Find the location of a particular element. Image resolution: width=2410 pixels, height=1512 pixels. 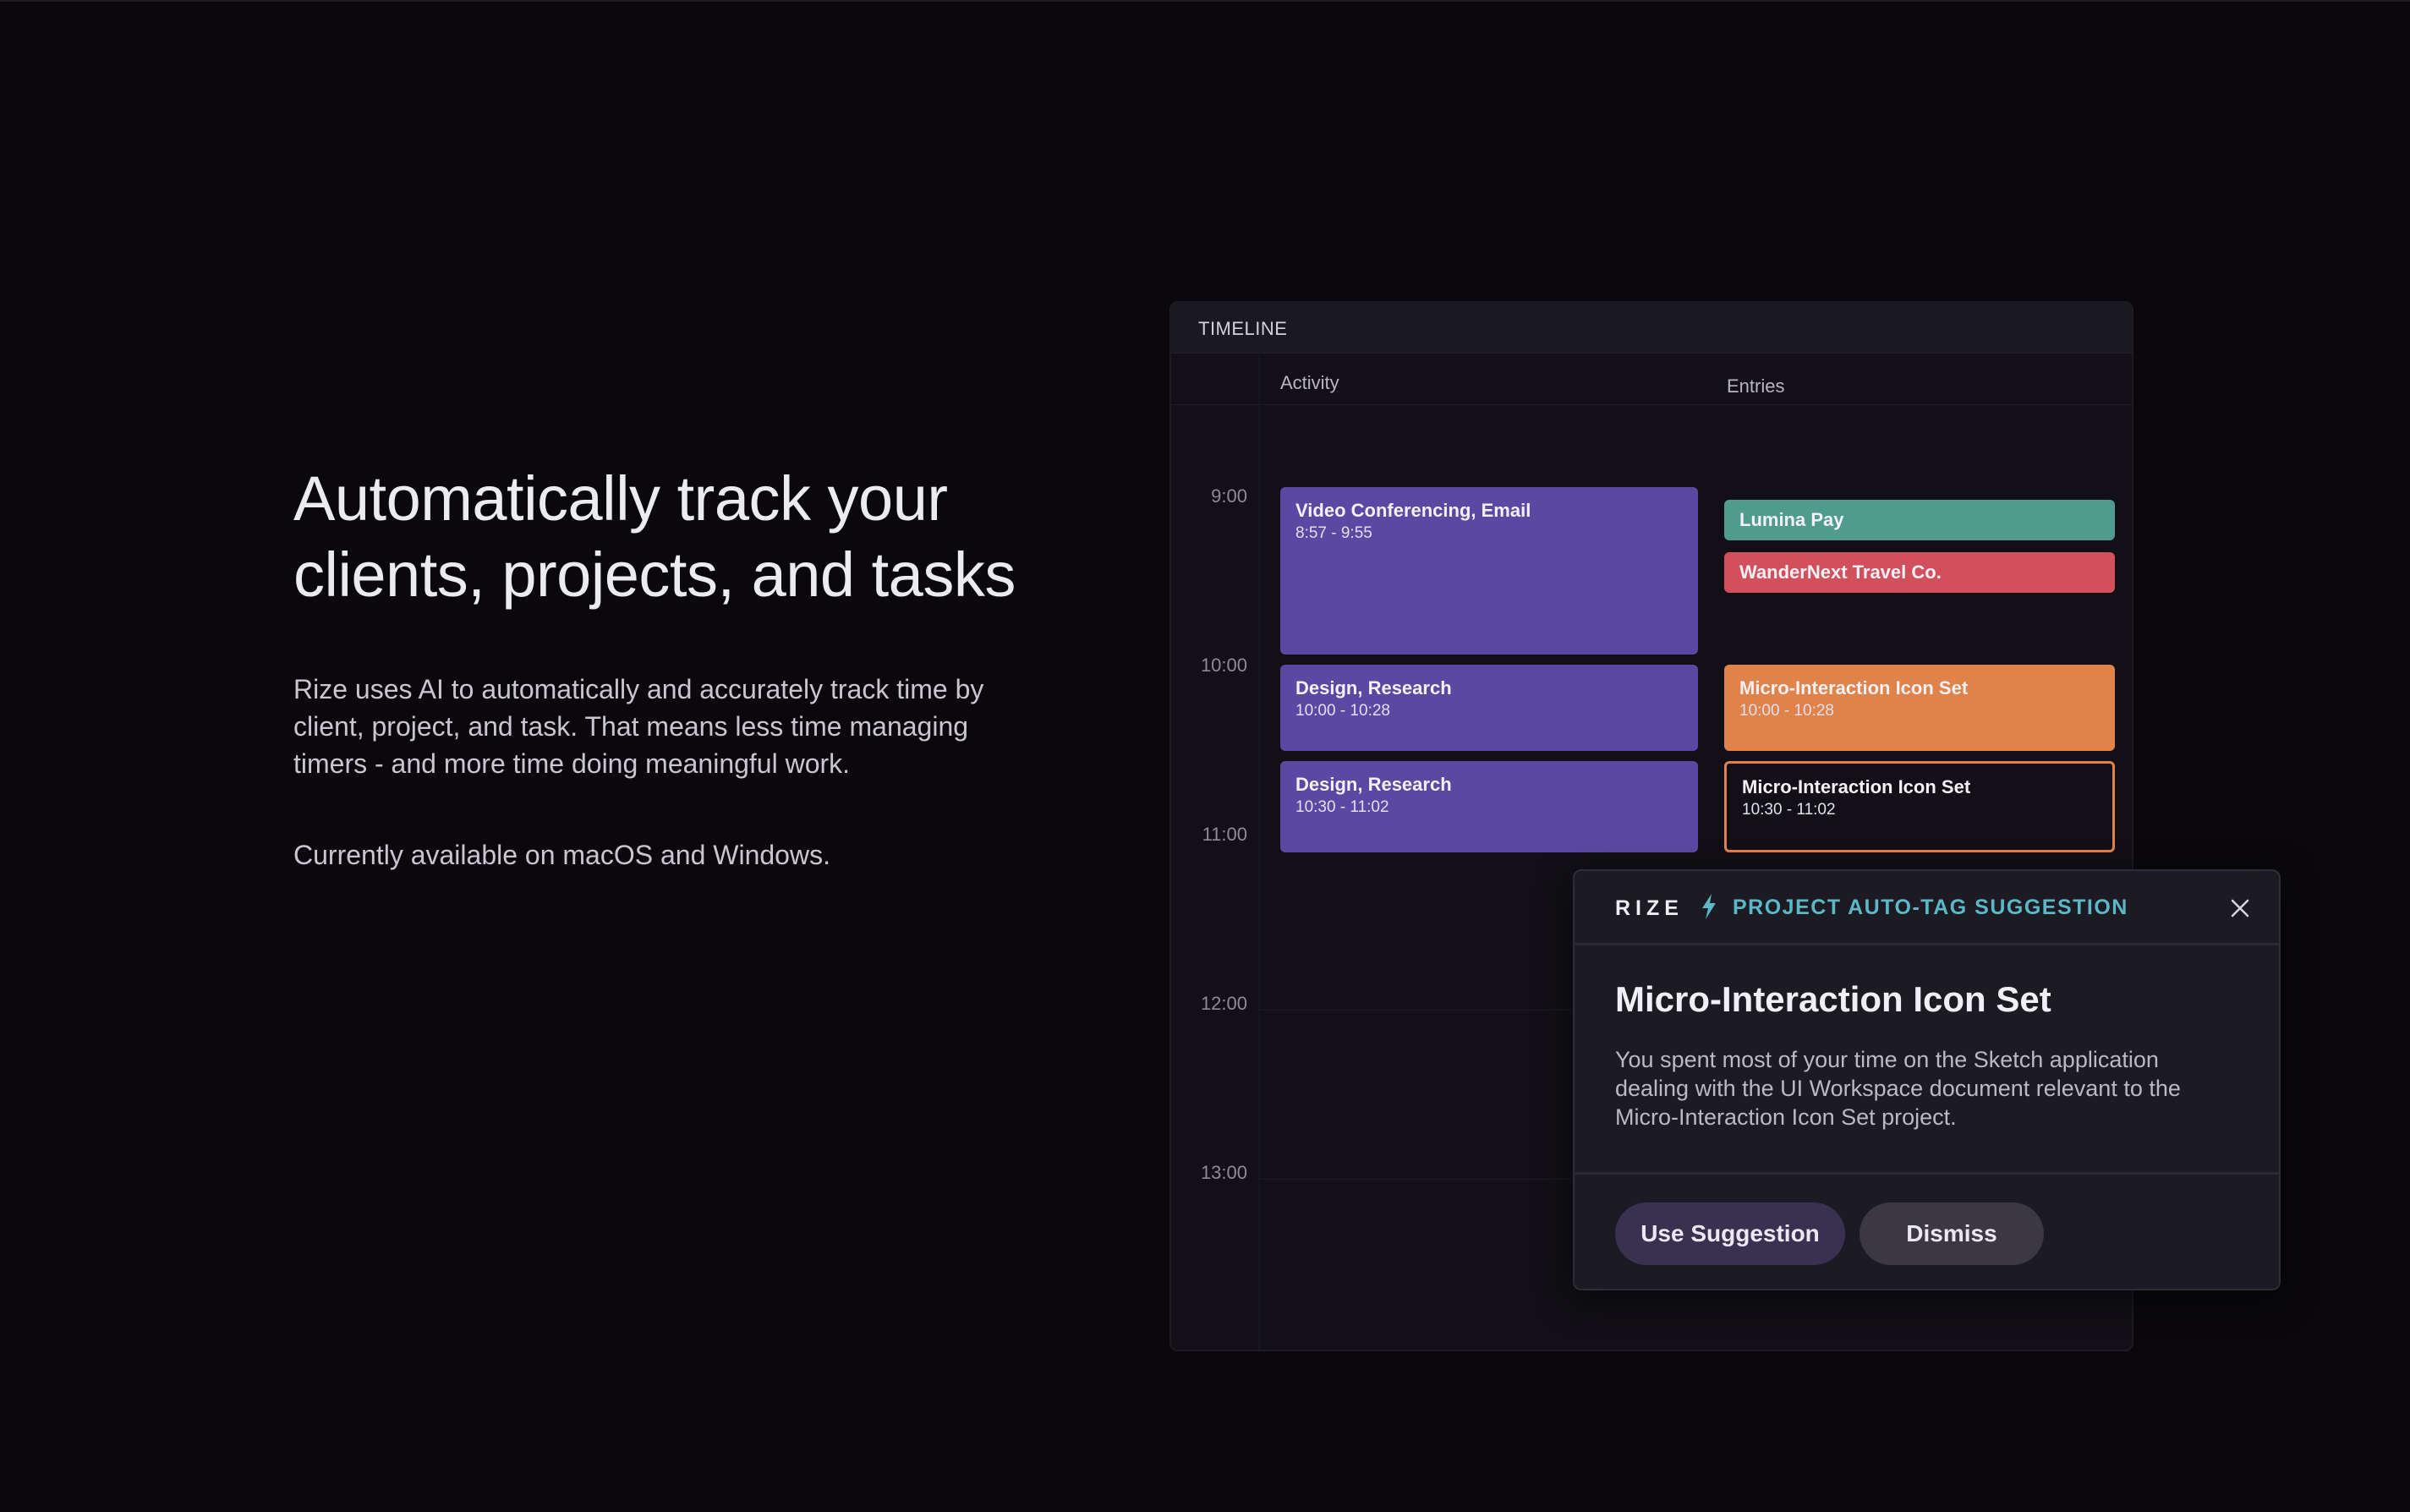

entry-block: Micro-Interaction Icon Set 10:00 - 10:28 is located at coordinates (1919, 708).